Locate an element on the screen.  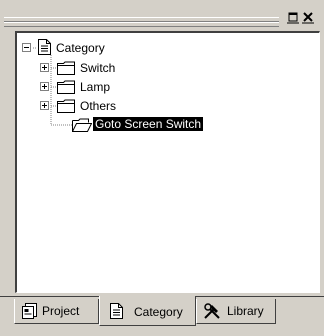
tree-node-switch: Switch is located at coordinates (117, 68).